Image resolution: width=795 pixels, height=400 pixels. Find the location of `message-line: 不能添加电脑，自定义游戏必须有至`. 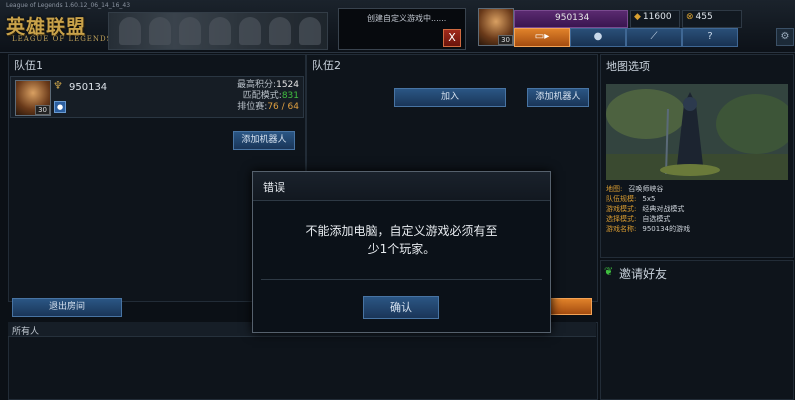

message-line: 不能添加电脑，自定义游戏必须有至 is located at coordinates (401, 231).